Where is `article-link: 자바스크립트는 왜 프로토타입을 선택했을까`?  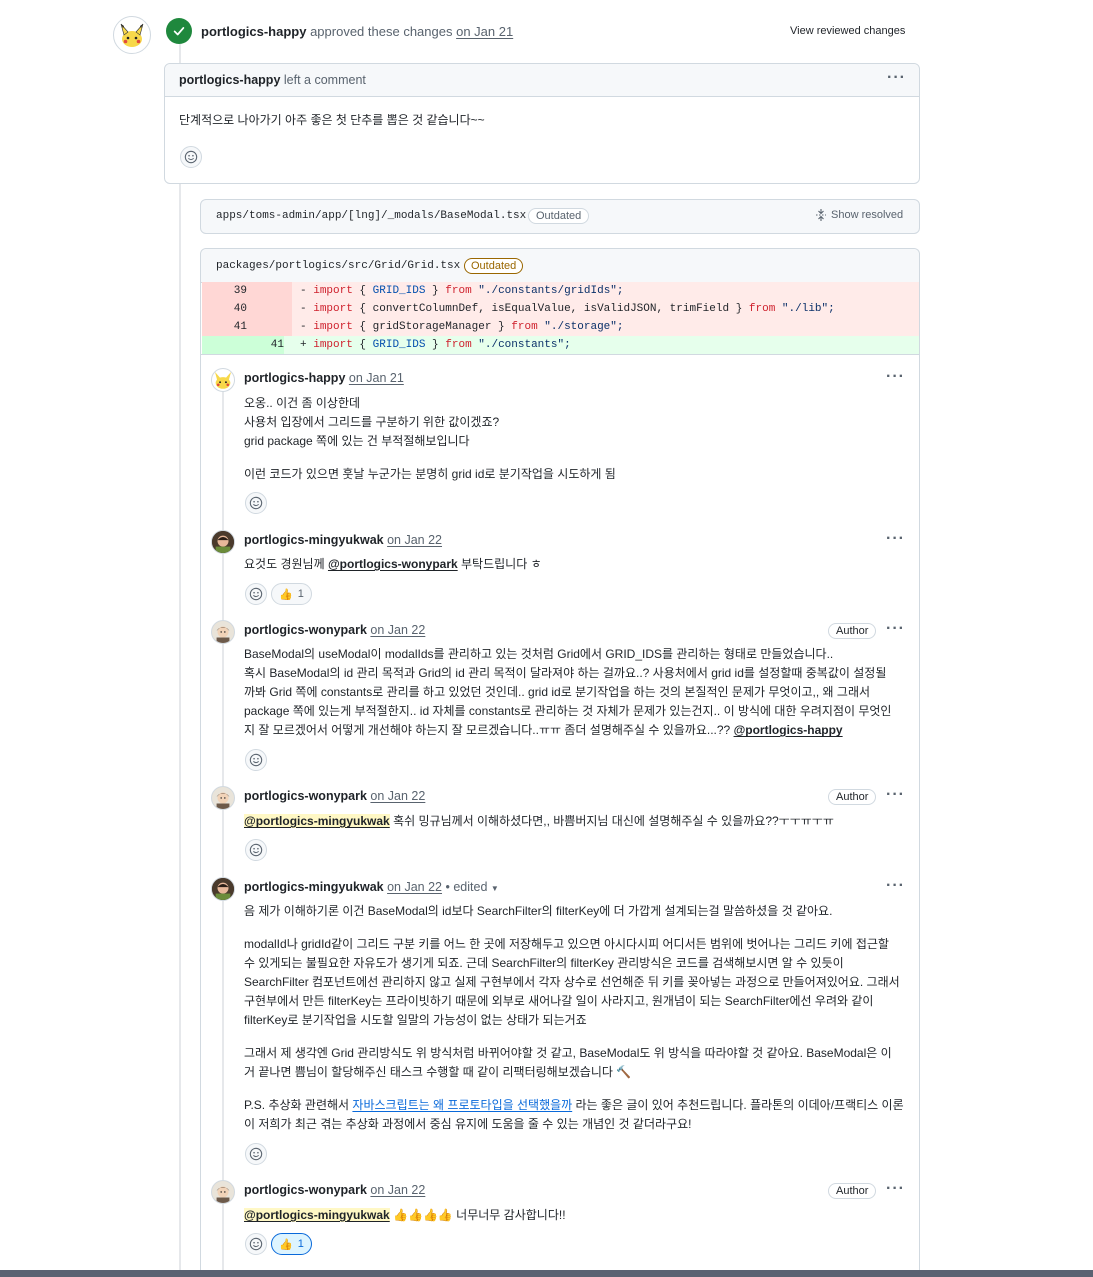
article-link: 자바스크립트는 왜 프로토타입을 선택했을까 is located at coordinates (462, 1105).